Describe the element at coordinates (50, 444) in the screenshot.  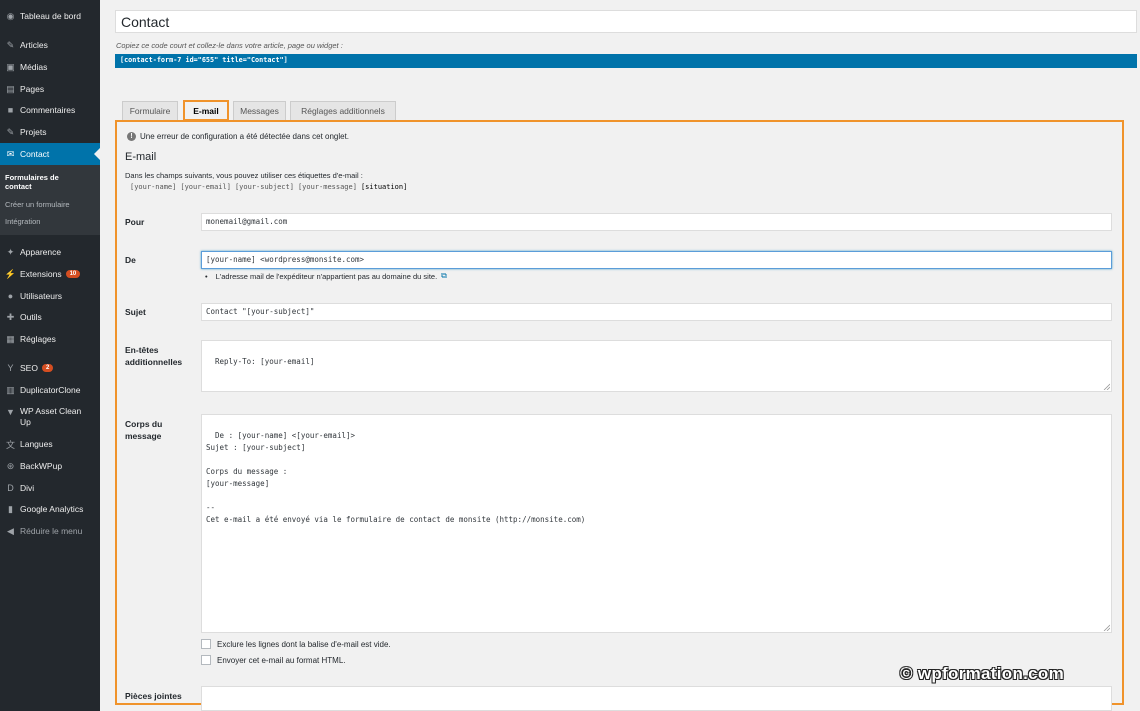
I see `menu-languages: 文 Langues` at that location.